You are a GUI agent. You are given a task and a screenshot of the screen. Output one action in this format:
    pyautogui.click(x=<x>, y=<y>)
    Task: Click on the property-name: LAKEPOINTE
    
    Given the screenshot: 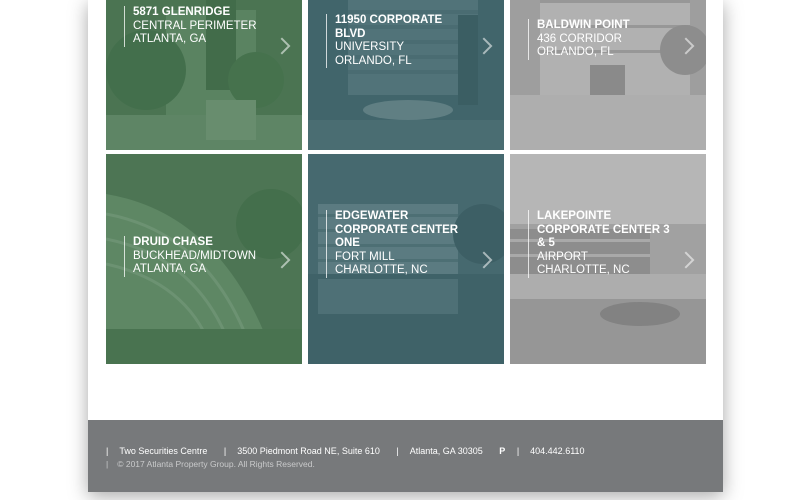 What is the action you would take?
    pyautogui.click(x=574, y=216)
    